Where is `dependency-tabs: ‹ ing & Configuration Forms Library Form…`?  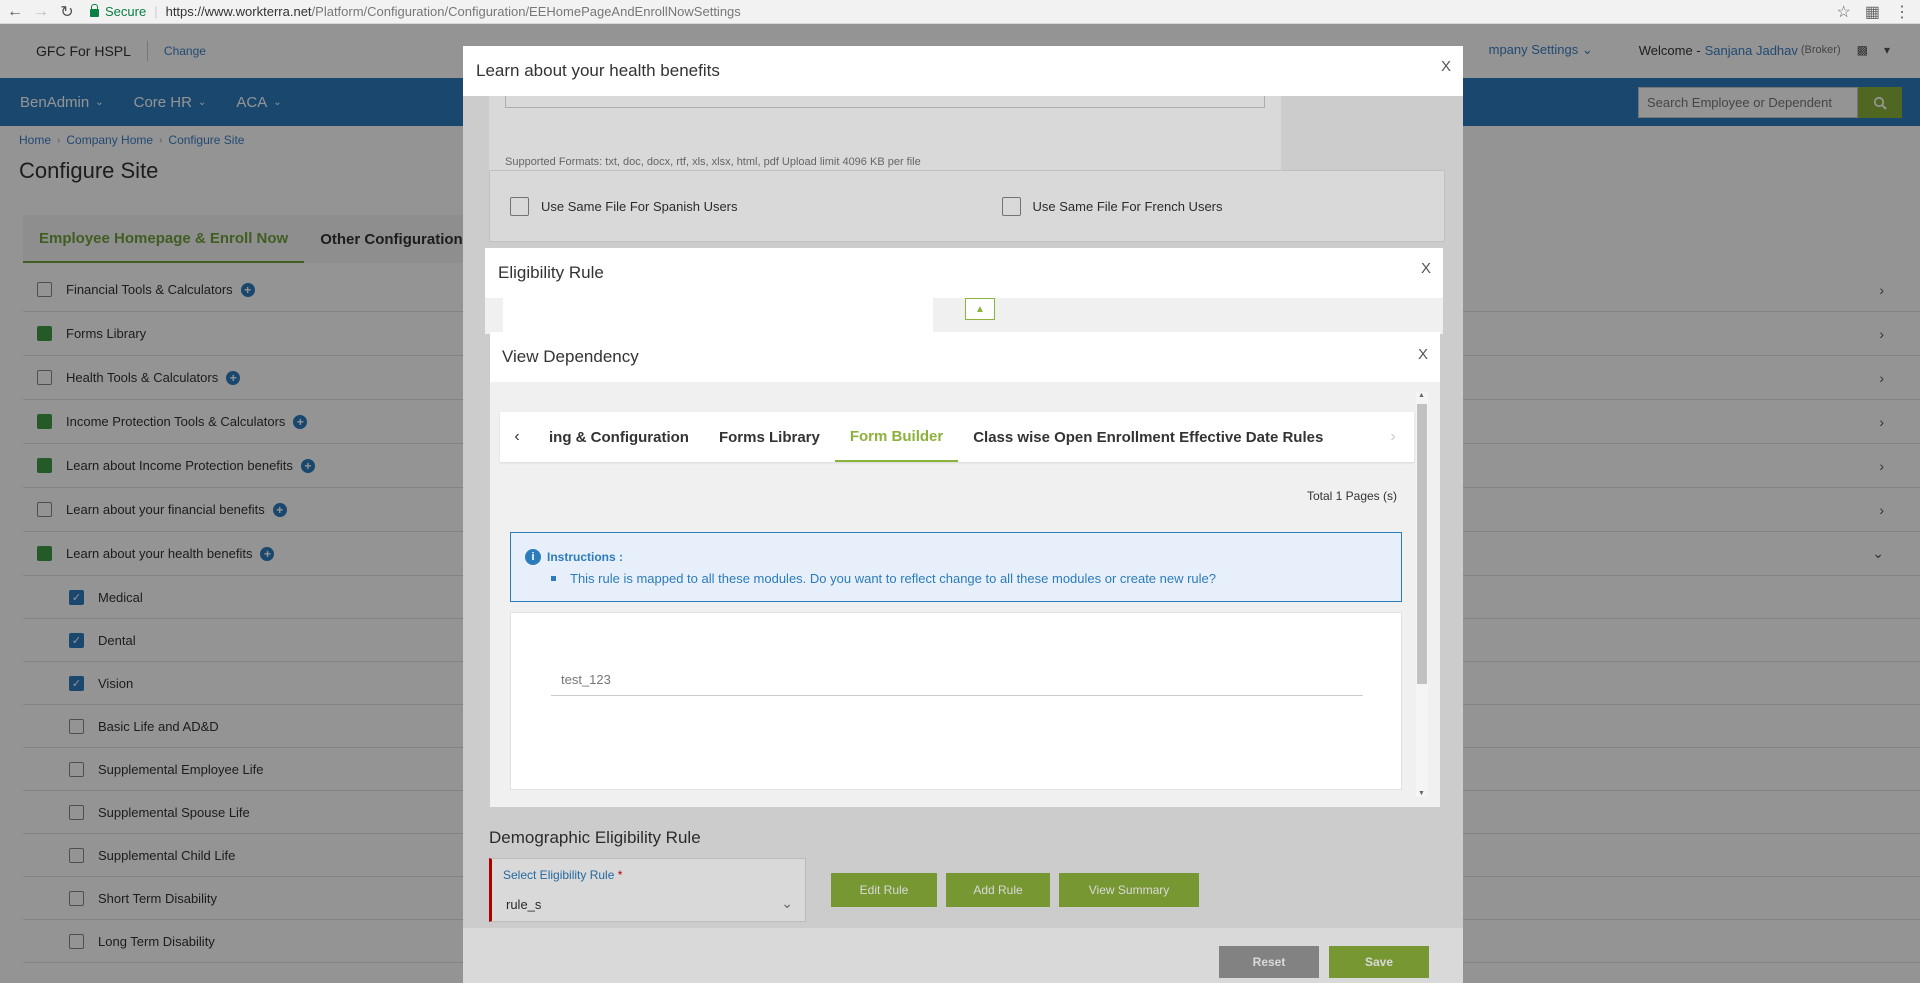 dependency-tabs: ‹ ing & Configuration Forms Library Form… is located at coordinates (957, 437).